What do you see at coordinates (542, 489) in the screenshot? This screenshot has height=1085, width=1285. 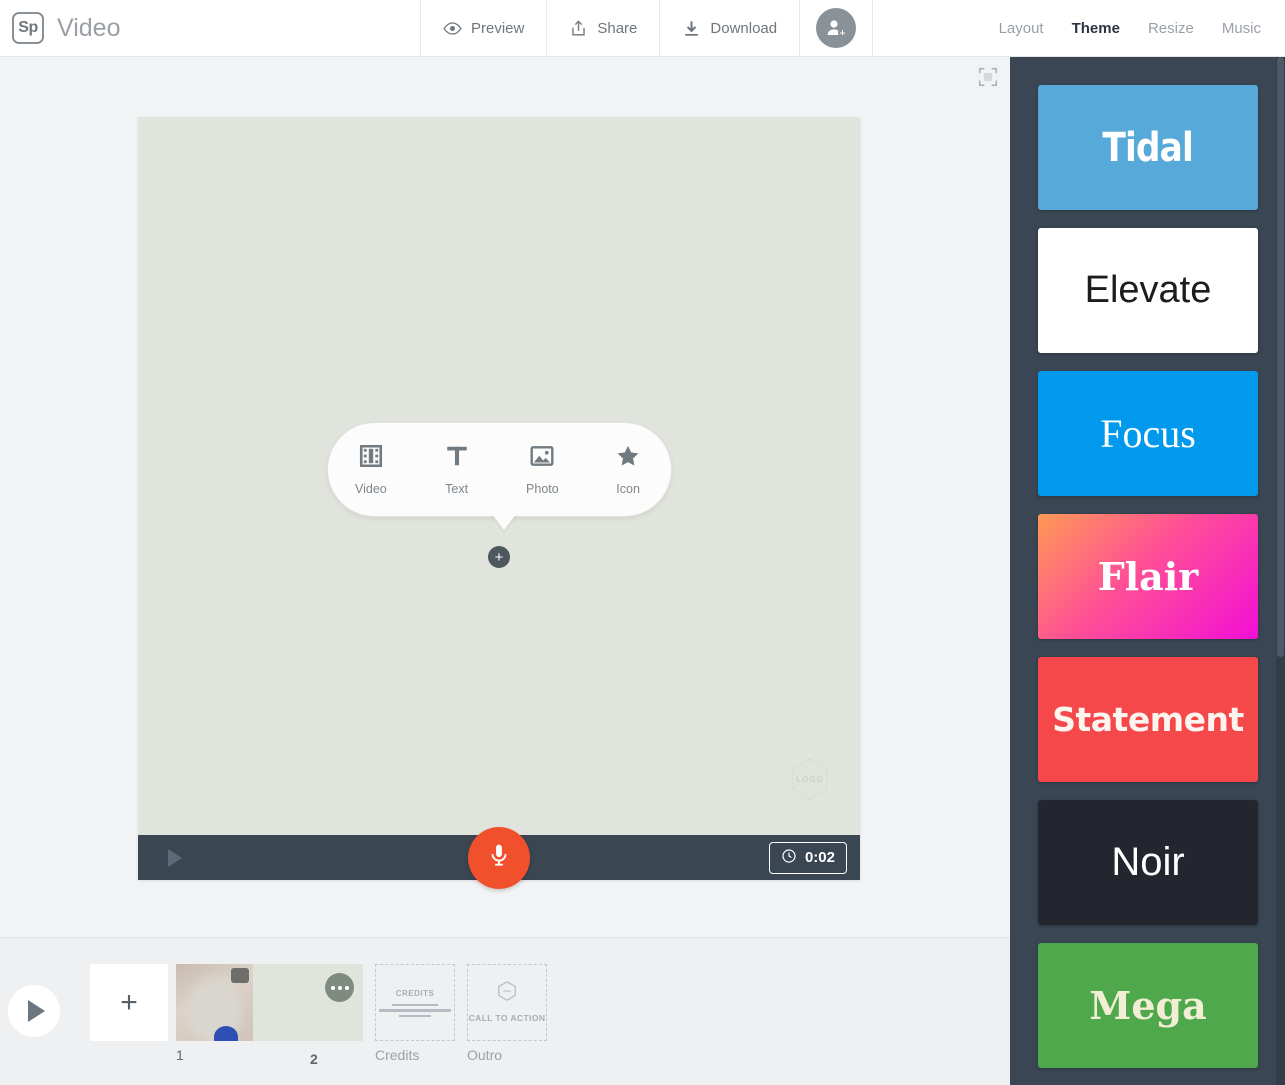 I see `add-photo-label: Photo` at bounding box center [542, 489].